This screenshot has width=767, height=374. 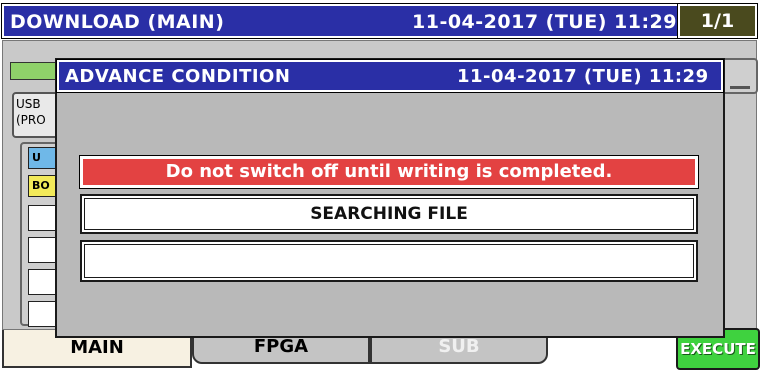 I want to click on dialog-title-bar: ADVANCE CONDITION 11-04-2017 (TUE) 11:29, so click(x=390, y=76).